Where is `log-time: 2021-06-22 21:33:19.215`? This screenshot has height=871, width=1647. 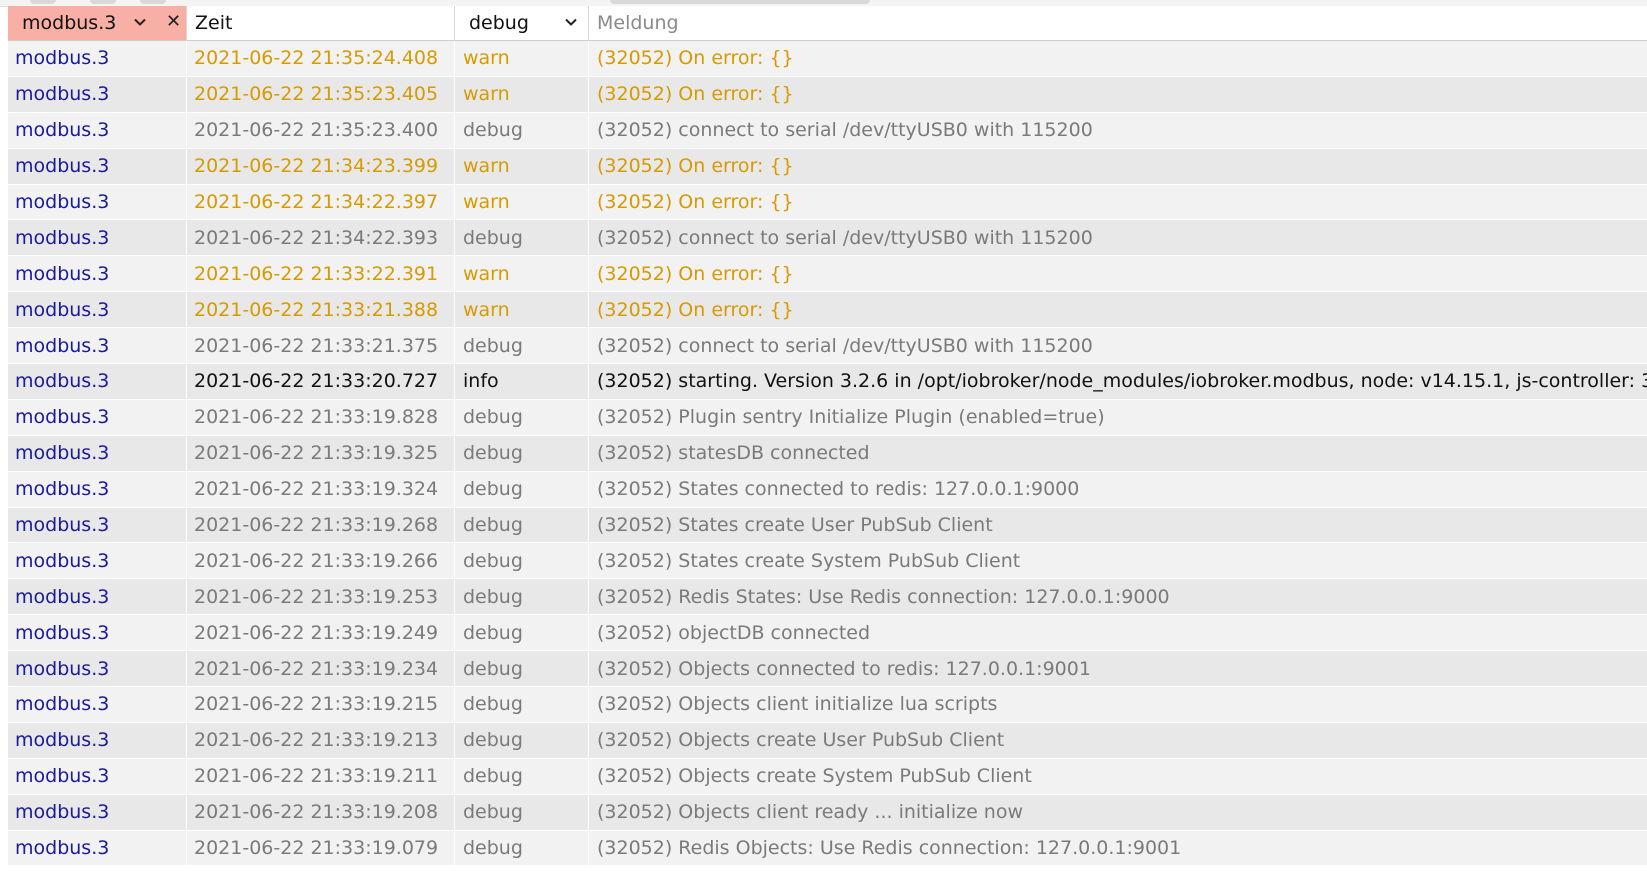 log-time: 2021-06-22 21:33:19.215 is located at coordinates (321, 704).